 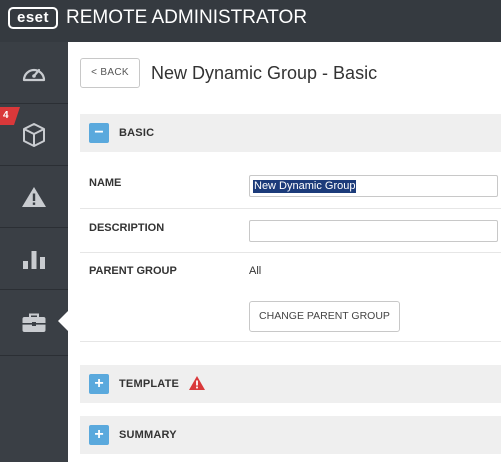 What do you see at coordinates (137, 133) in the screenshot?
I see `section-title: BASIC` at bounding box center [137, 133].